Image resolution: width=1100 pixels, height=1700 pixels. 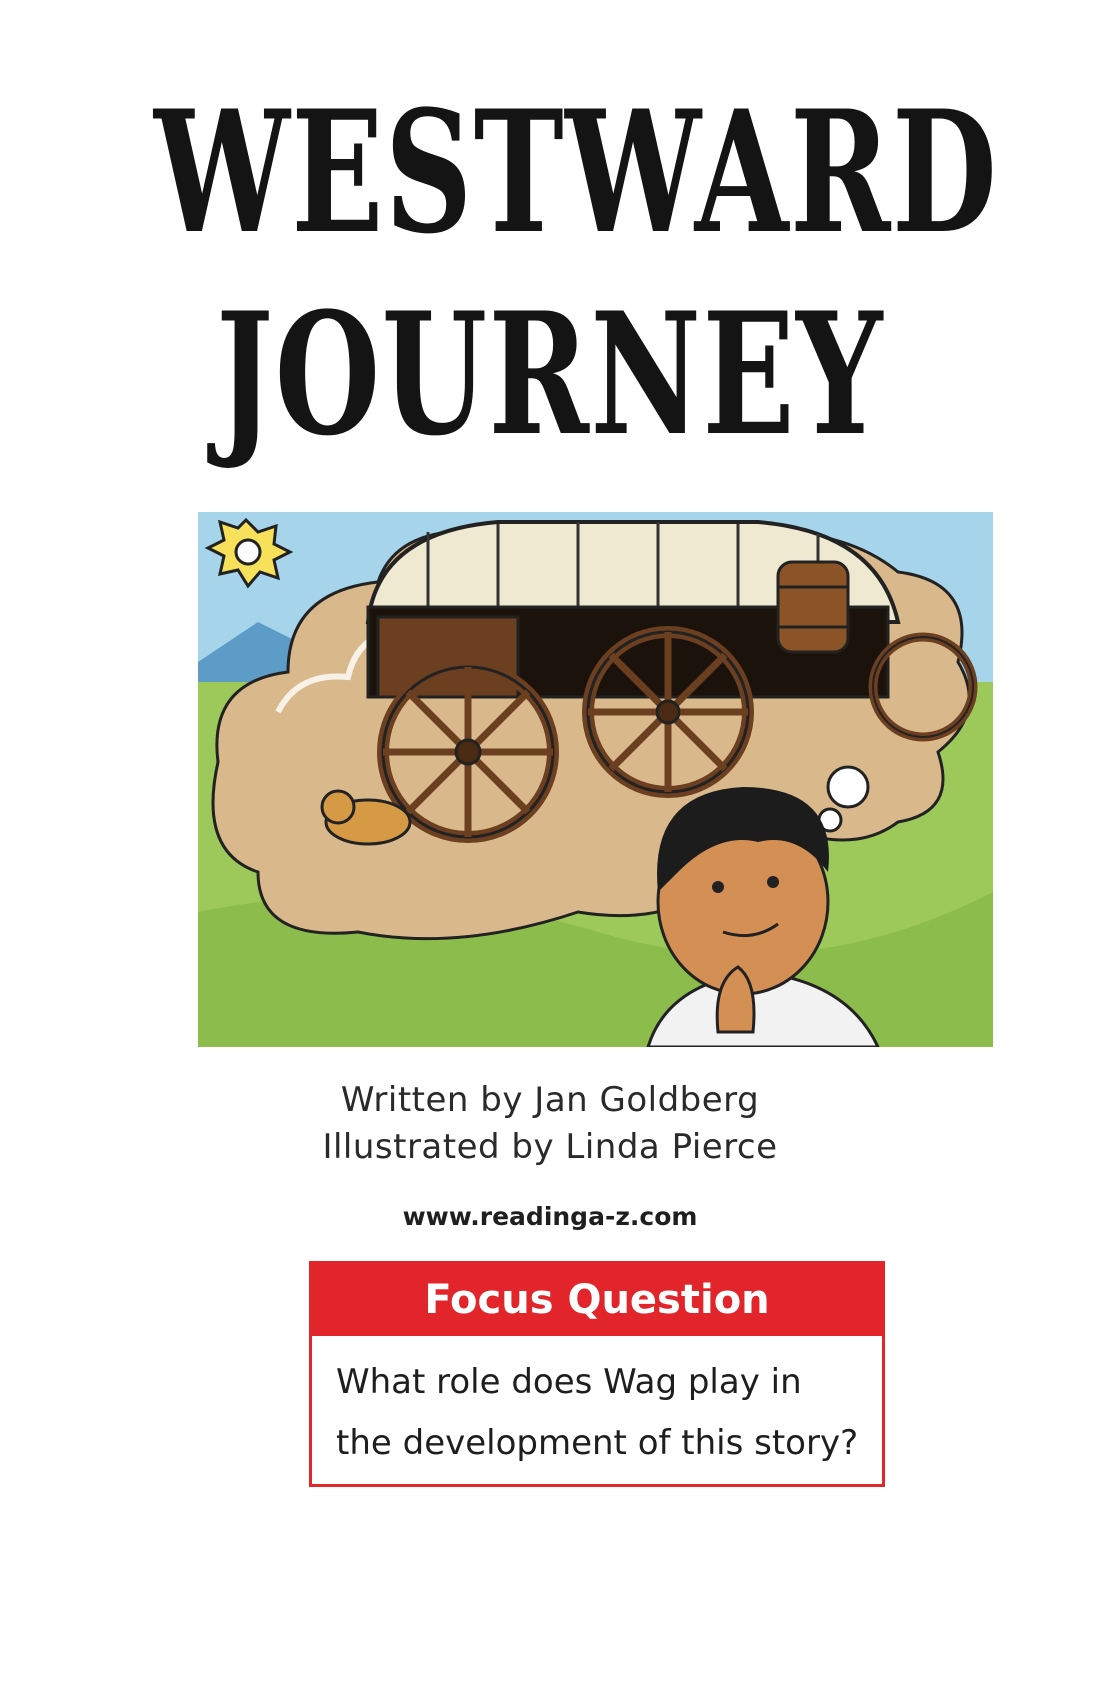 I want to click on focus-question-heading: Focus Question, so click(x=597, y=1300).